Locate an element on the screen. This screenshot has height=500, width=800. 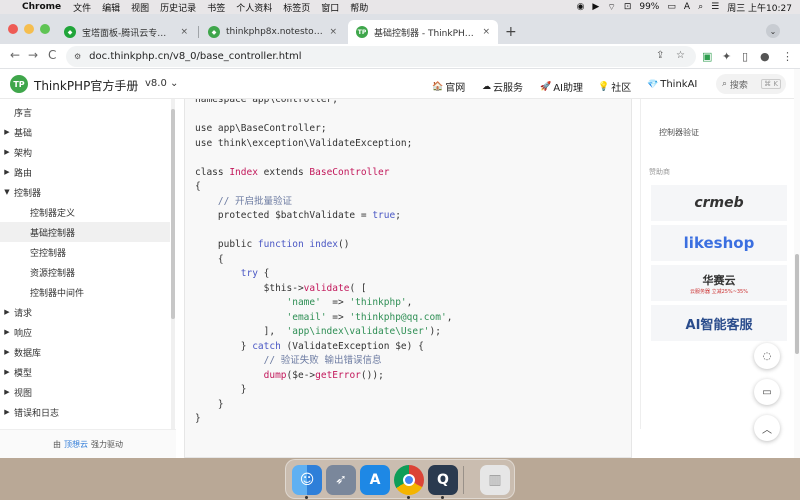
nav-link-label: ThinkAI is located at coordinates (679, 84).